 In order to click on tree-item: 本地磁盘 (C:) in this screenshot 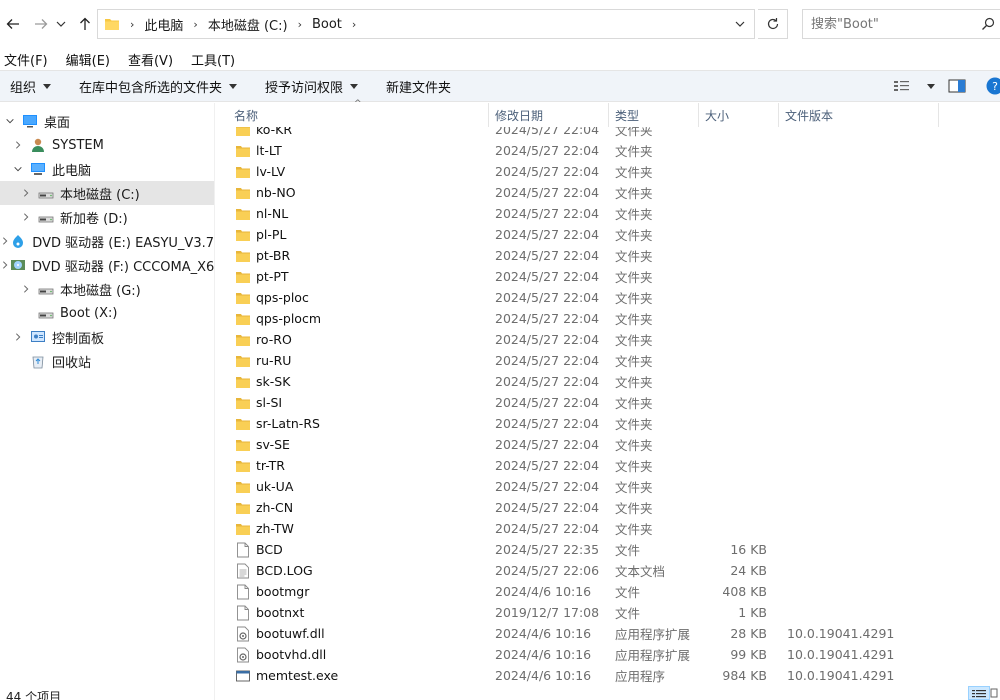, I will do `click(107, 193)`.